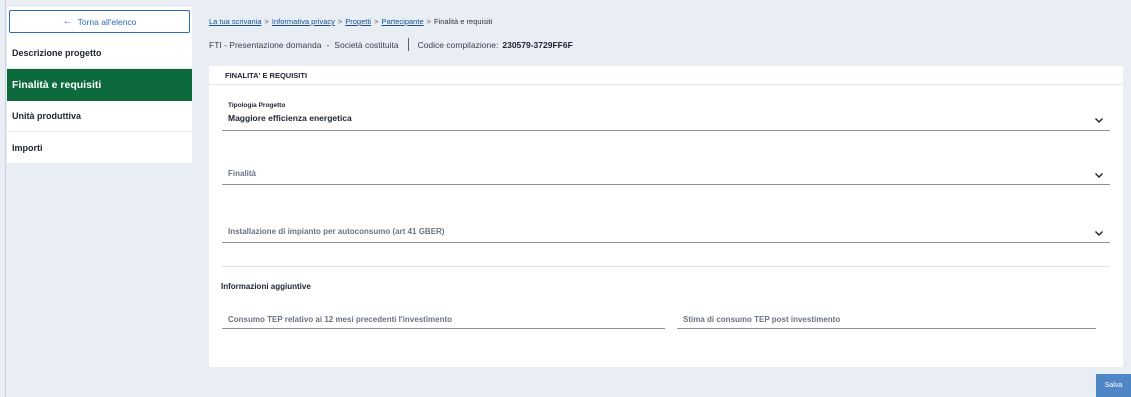 The image size is (1131, 397). What do you see at coordinates (46, 116) in the screenshot?
I see `sidebar-item-label: Unità produttiva` at bounding box center [46, 116].